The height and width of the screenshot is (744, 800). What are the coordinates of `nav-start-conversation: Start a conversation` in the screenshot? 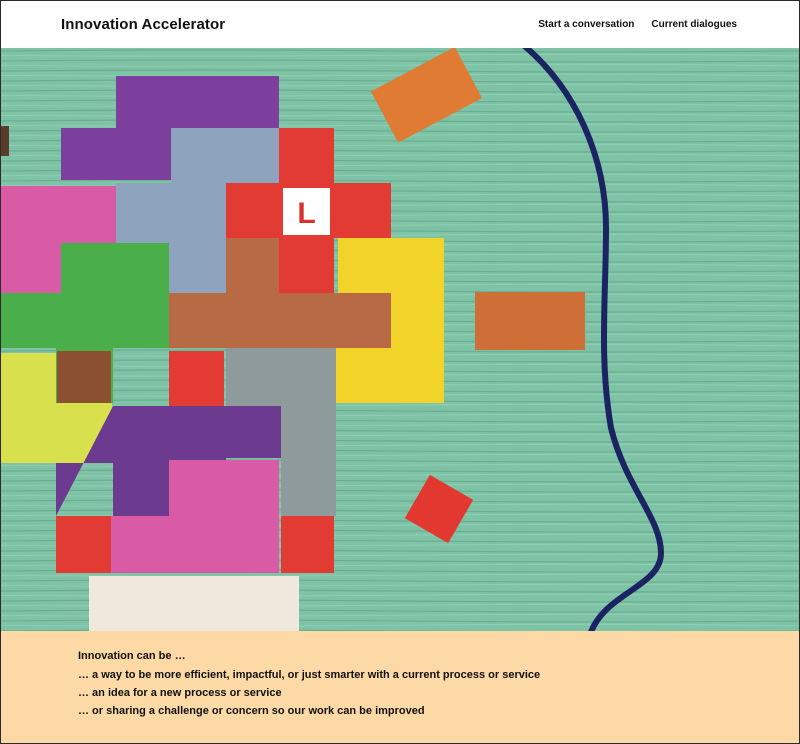 It's located at (586, 24).